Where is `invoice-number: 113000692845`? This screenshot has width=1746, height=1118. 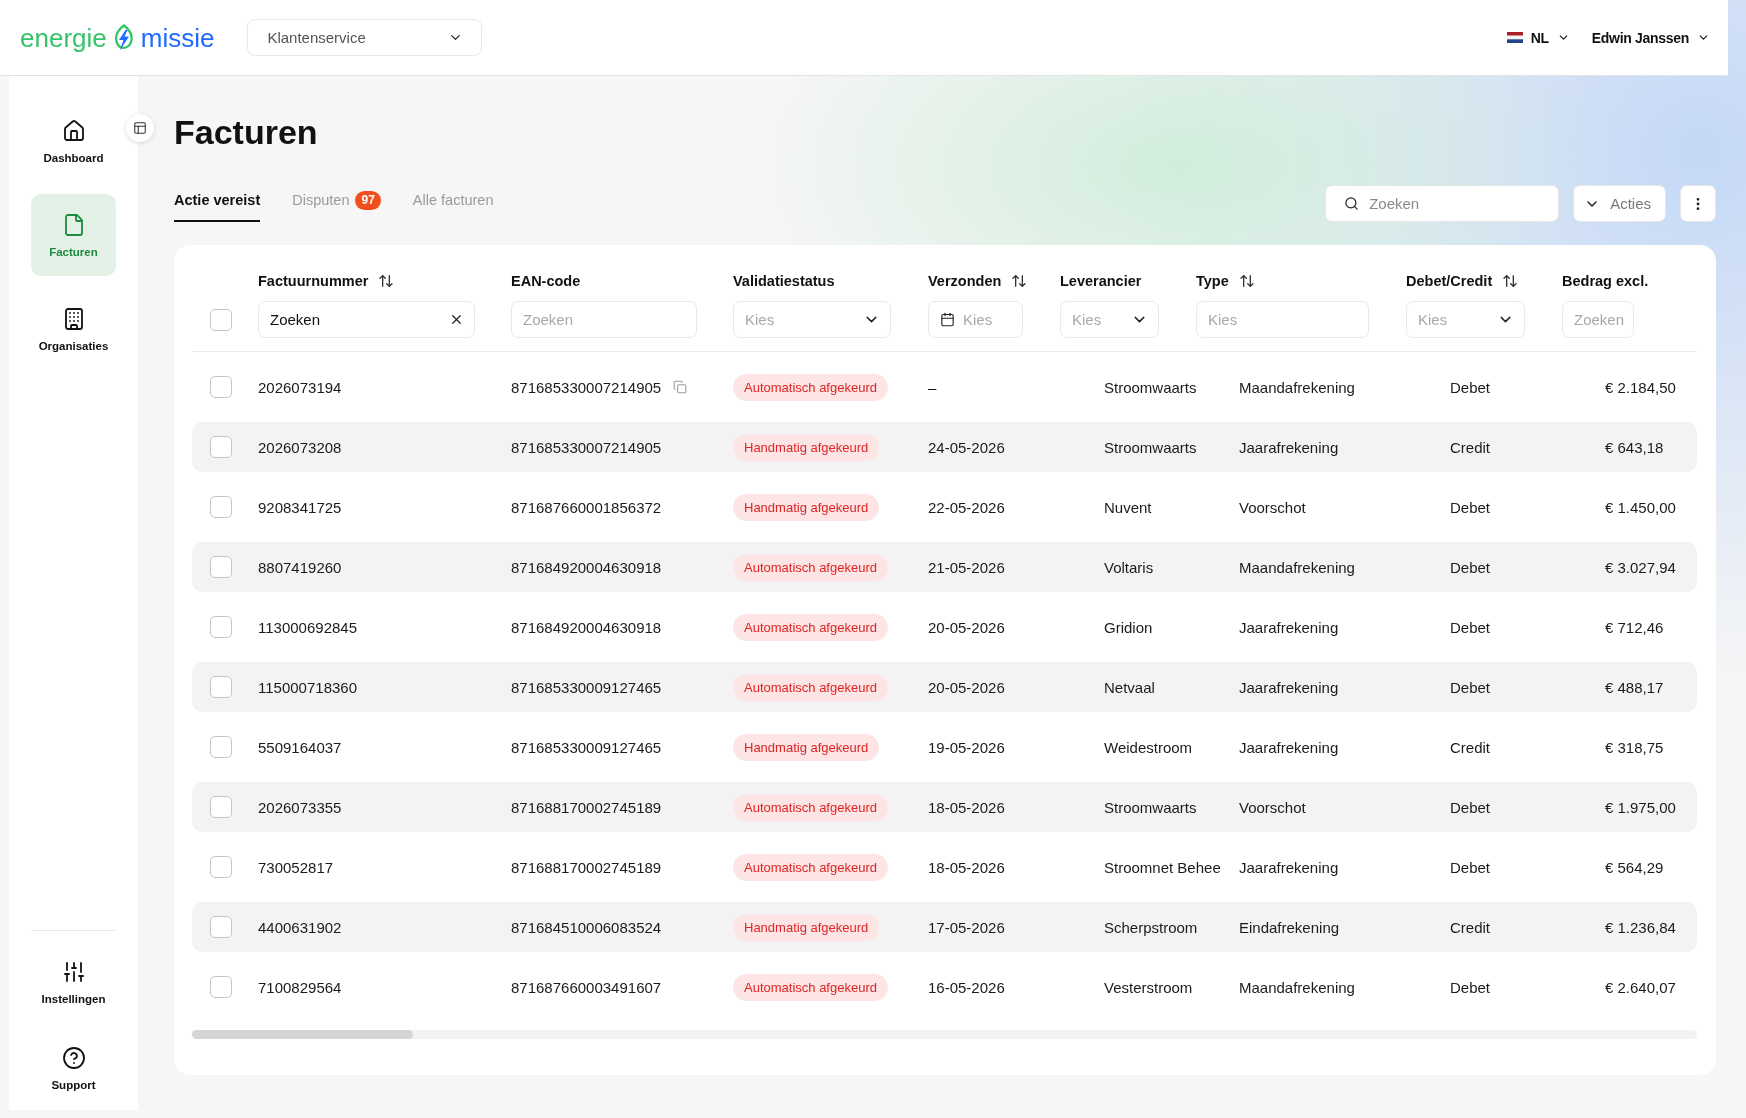 invoice-number: 113000692845 is located at coordinates (308, 627).